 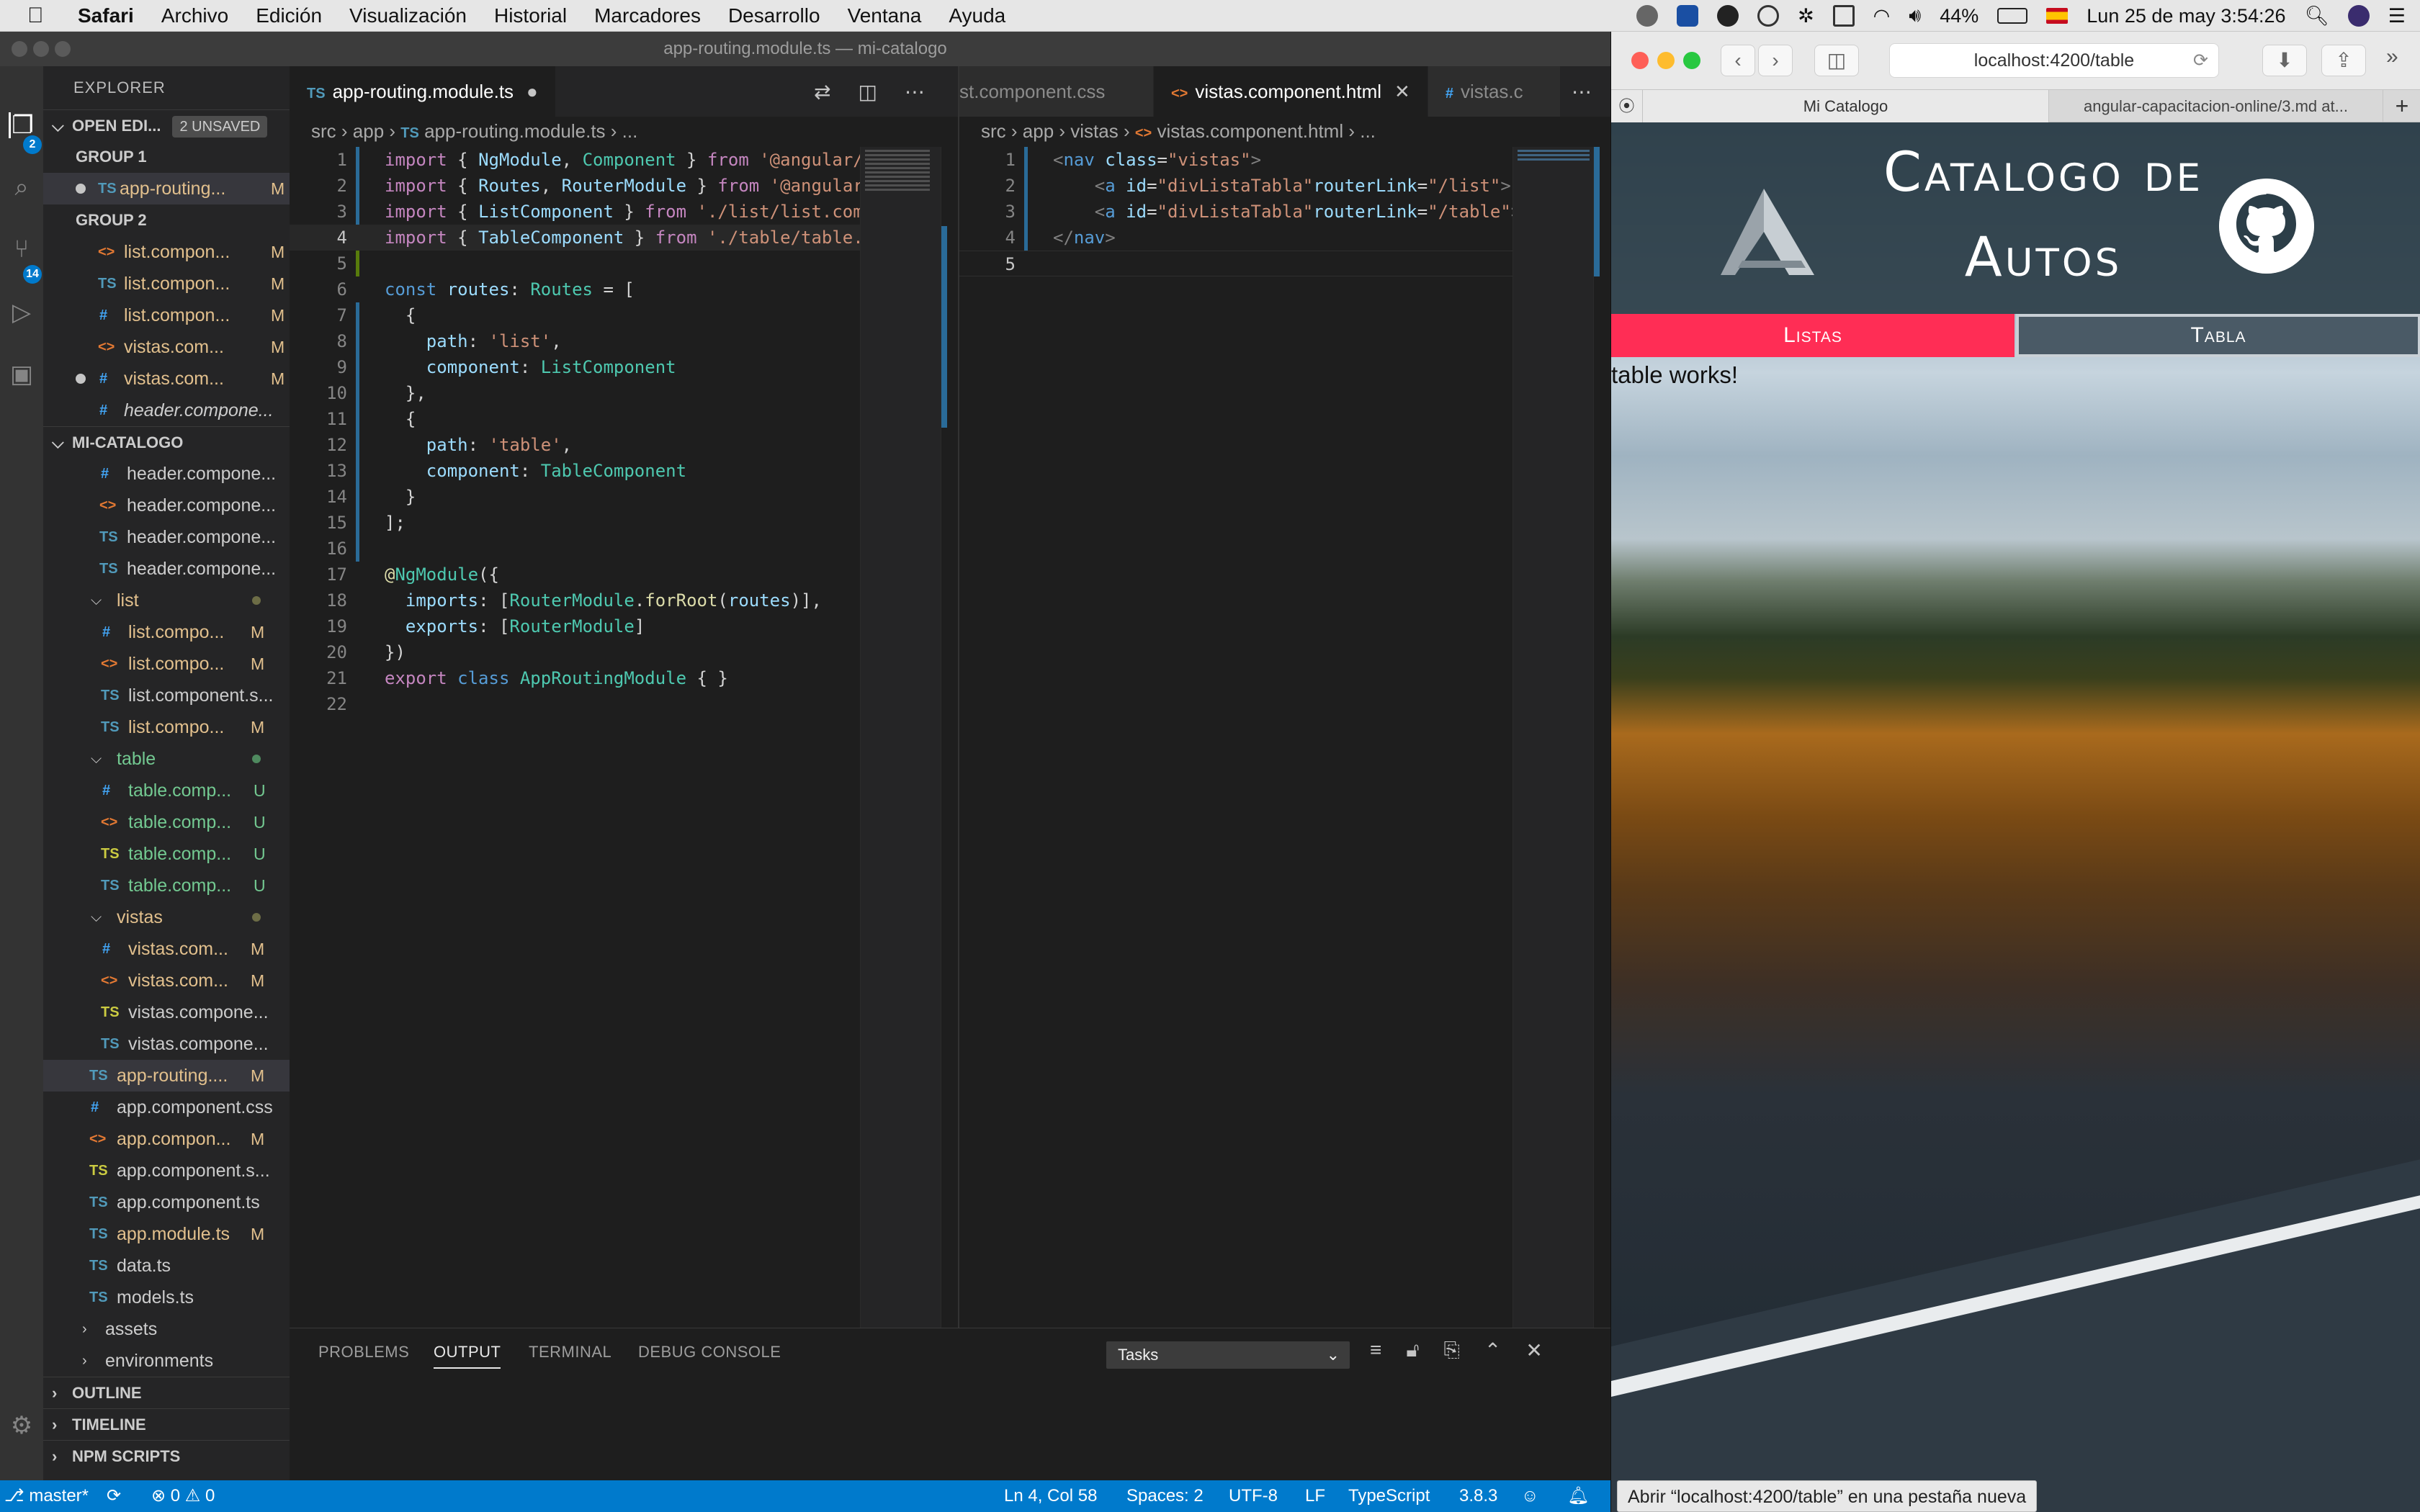 I want to click on creative-cloud-icon, so click(x=1648, y=16).